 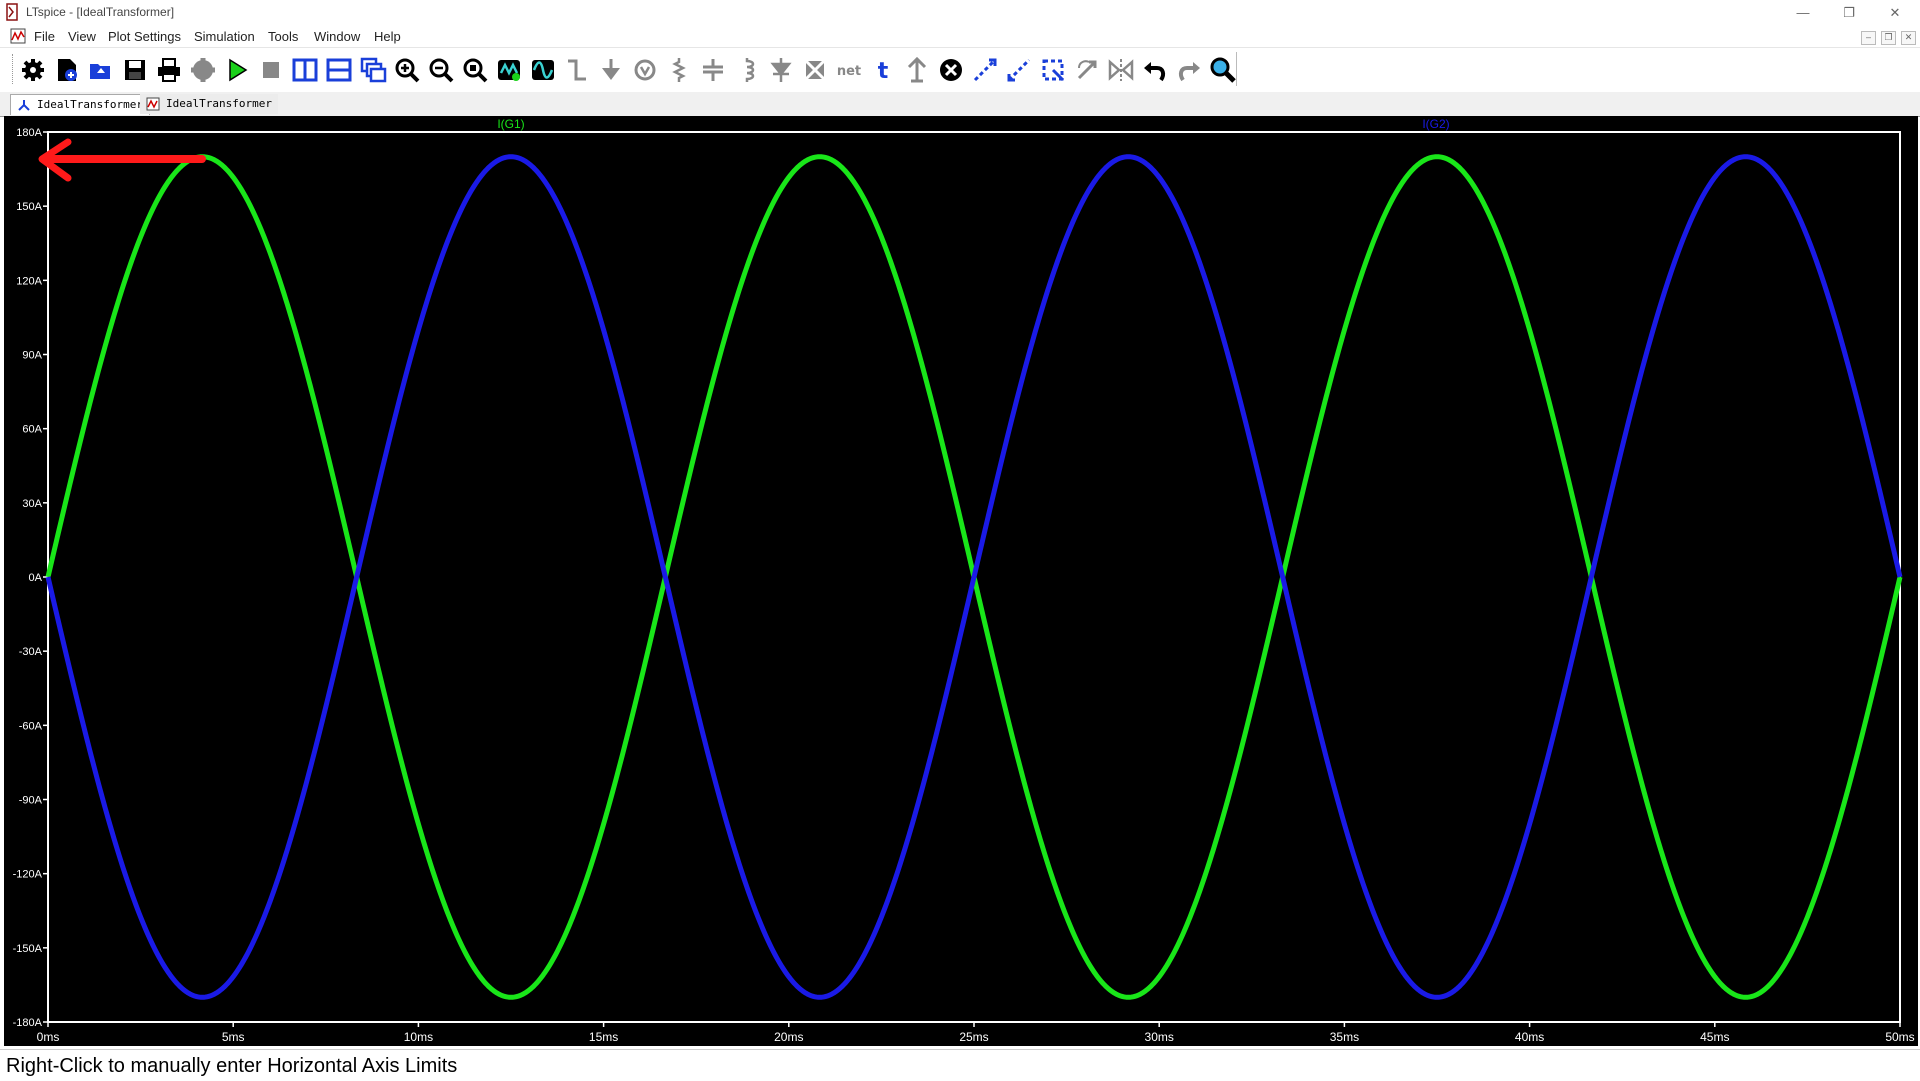 I want to click on menu-tools: Tools, so click(x=283, y=36).